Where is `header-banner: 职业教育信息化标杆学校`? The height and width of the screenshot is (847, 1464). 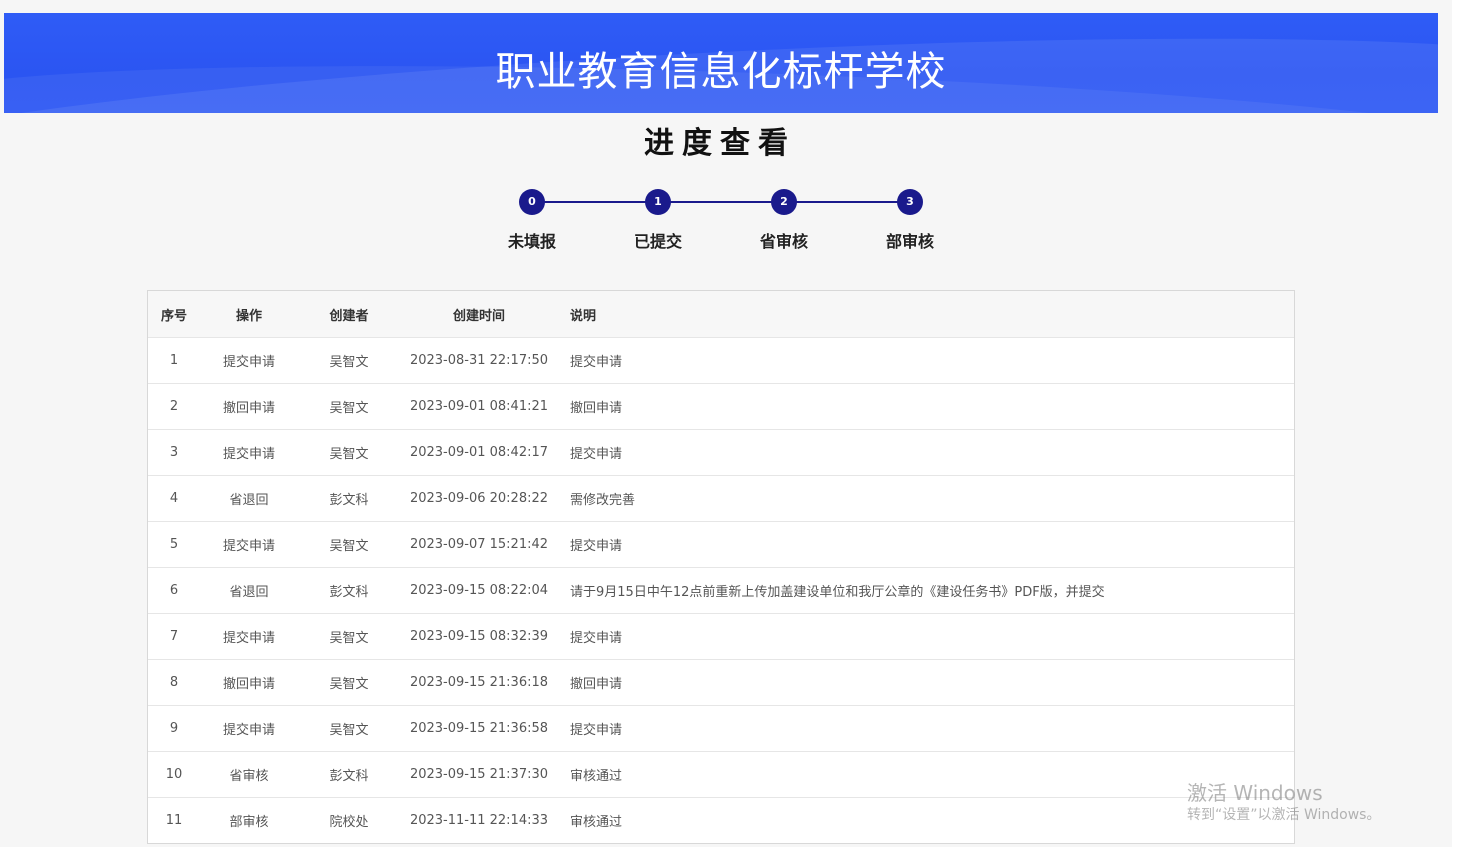 header-banner: 职业教育信息化标杆学校 is located at coordinates (721, 63).